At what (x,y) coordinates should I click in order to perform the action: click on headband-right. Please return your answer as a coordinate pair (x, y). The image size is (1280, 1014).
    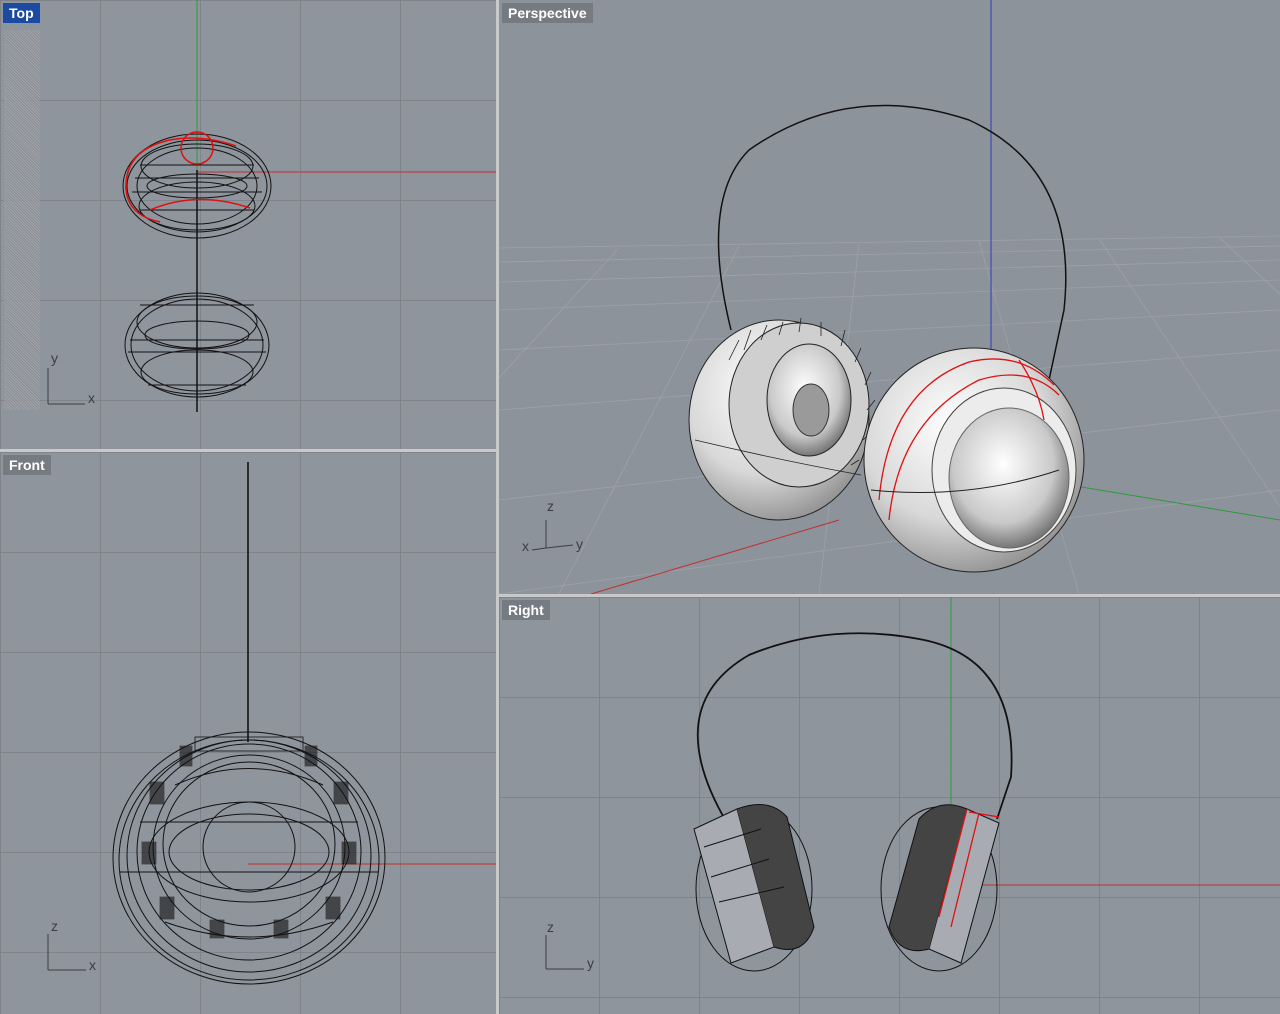
    Looking at the image, I should click on (854, 728).